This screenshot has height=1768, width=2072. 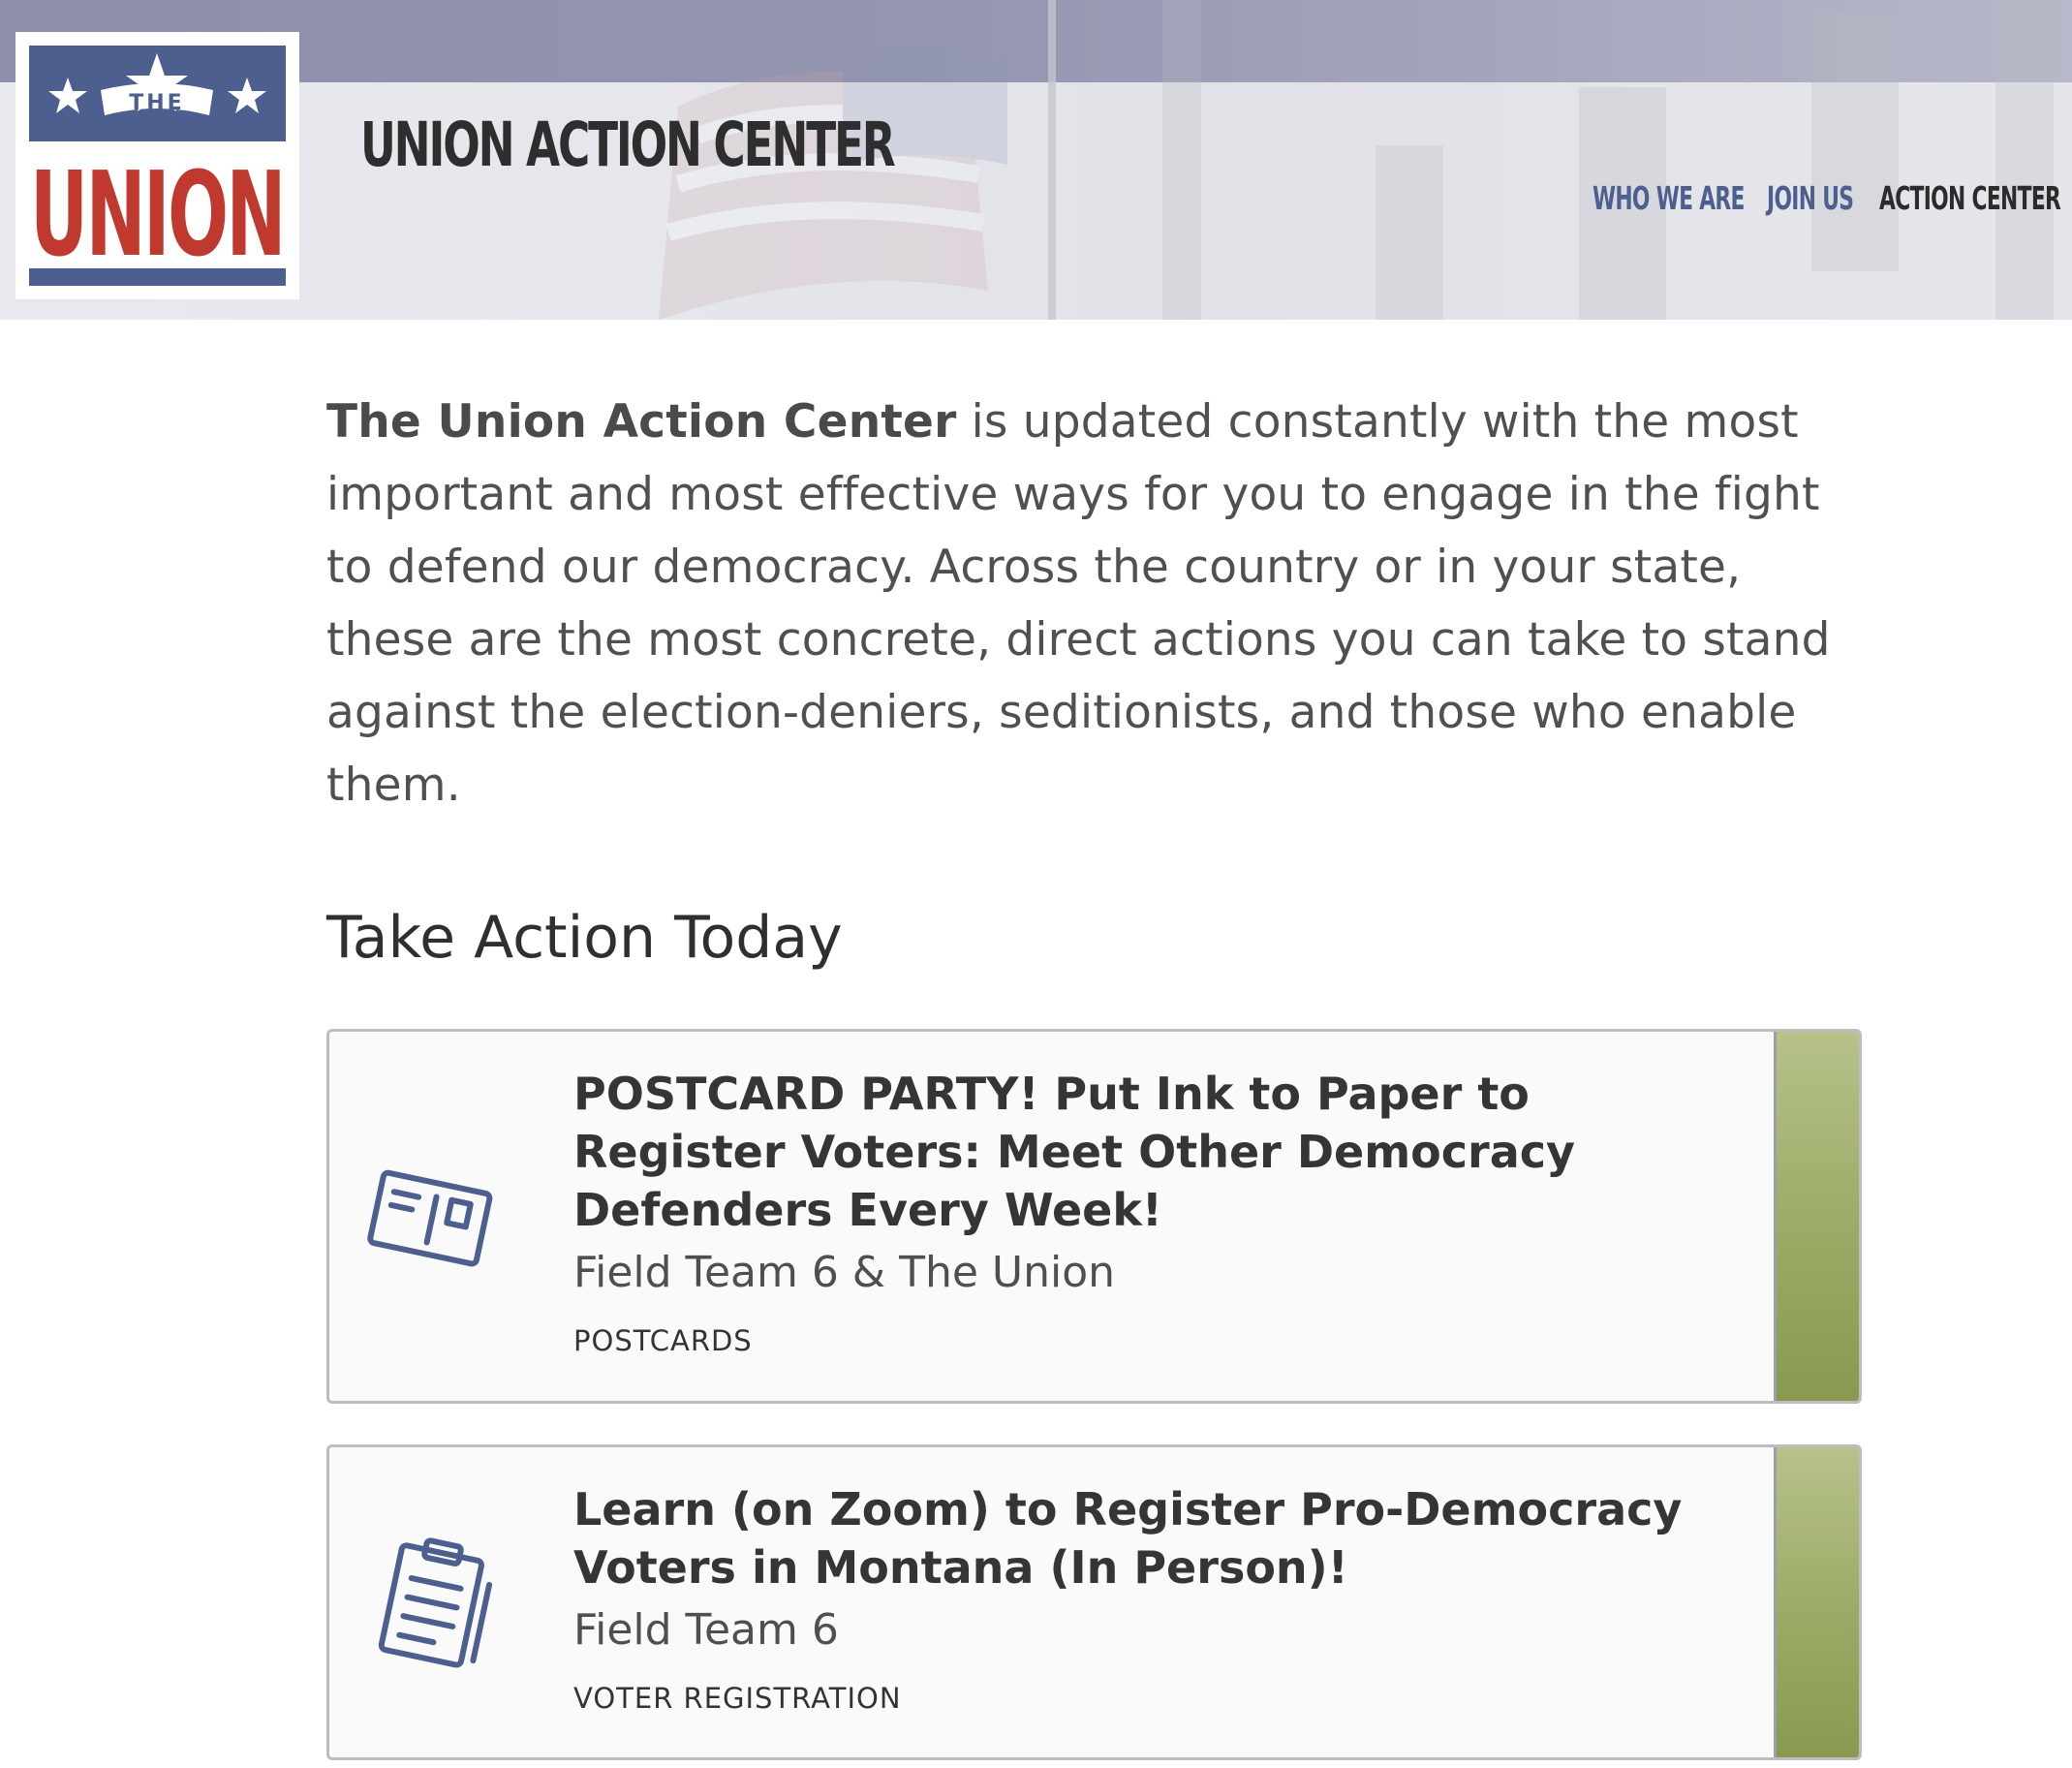 What do you see at coordinates (844, 1273) in the screenshot?
I see `action-organization: Field Team 6 & The Union` at bounding box center [844, 1273].